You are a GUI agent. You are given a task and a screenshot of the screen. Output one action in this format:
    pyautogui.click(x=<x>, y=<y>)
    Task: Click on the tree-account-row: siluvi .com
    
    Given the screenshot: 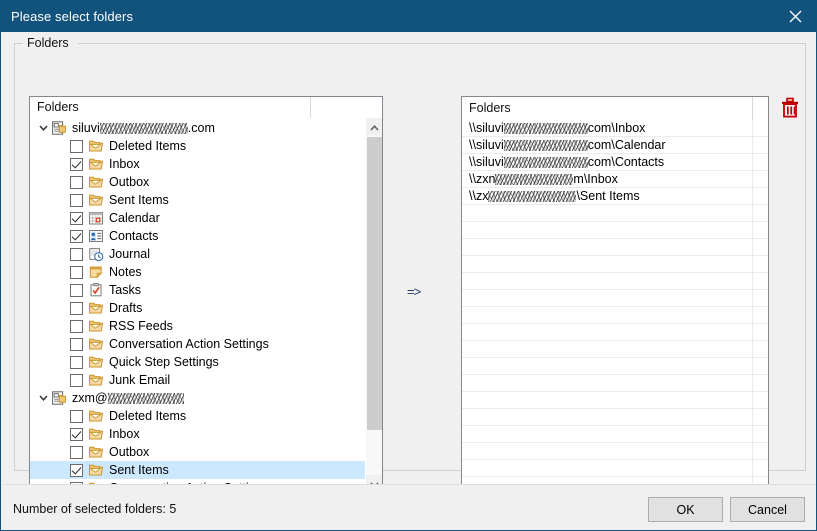 What is the action you would take?
    pyautogui.click(x=206, y=128)
    